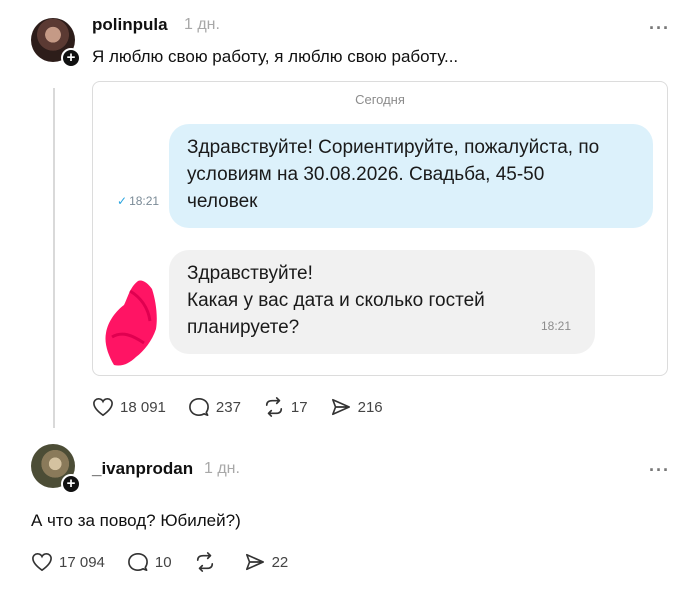  What do you see at coordinates (280, 562) in the screenshot?
I see `share-count: 22` at bounding box center [280, 562].